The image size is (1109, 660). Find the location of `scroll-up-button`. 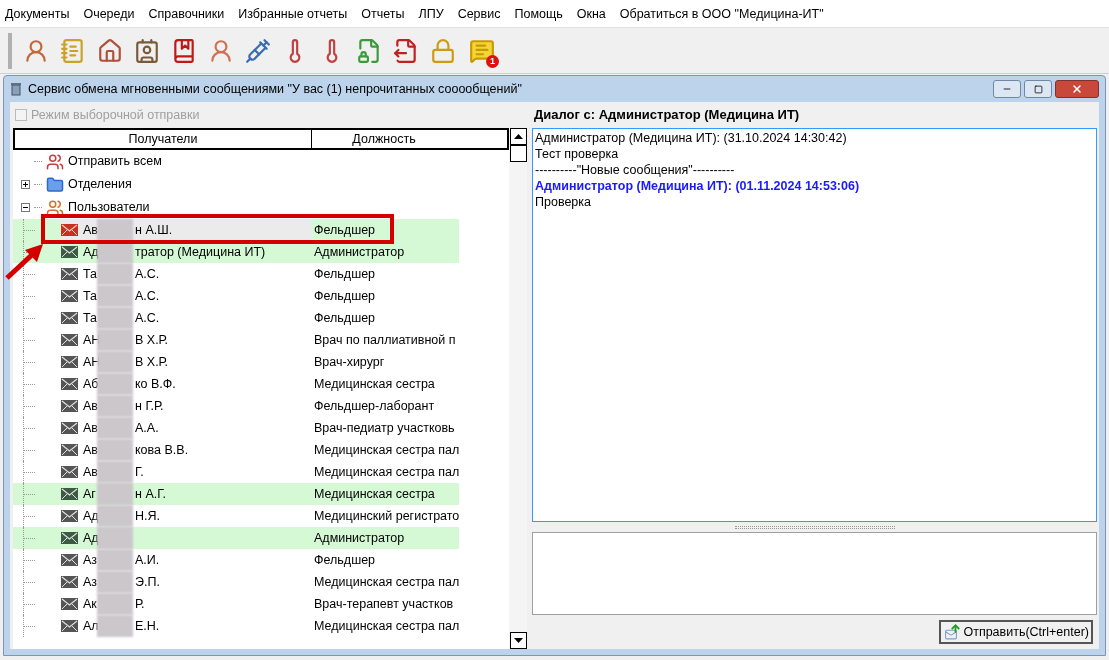

scroll-up-button is located at coordinates (518, 136).